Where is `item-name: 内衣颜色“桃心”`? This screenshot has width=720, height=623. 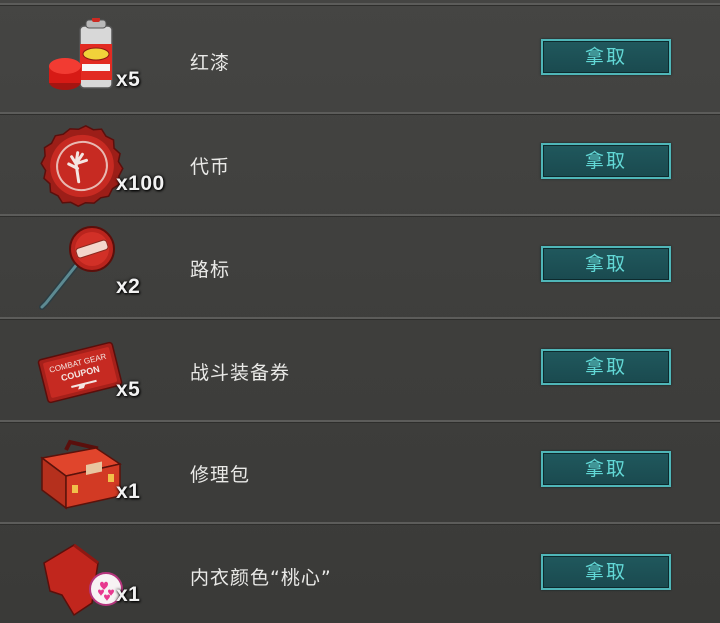
item-name: 内衣颜色“桃心” is located at coordinates (261, 578).